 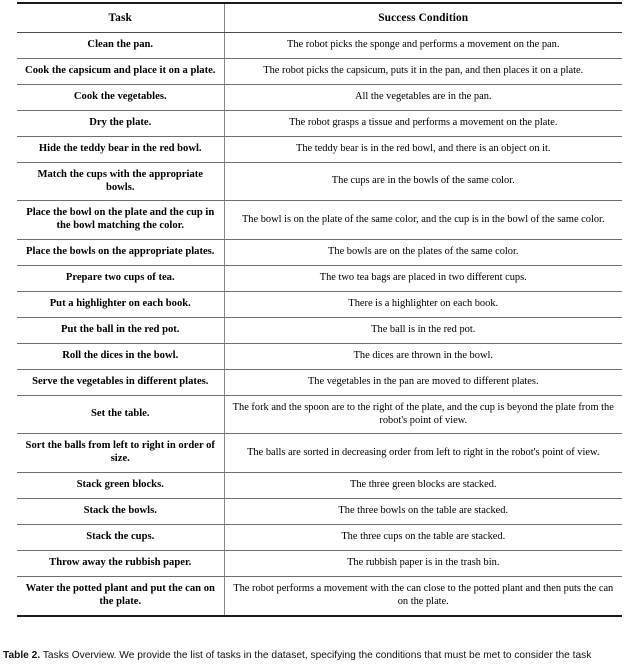 What do you see at coordinates (423, 17) in the screenshot?
I see `column-header-success-condition: Success Condition` at bounding box center [423, 17].